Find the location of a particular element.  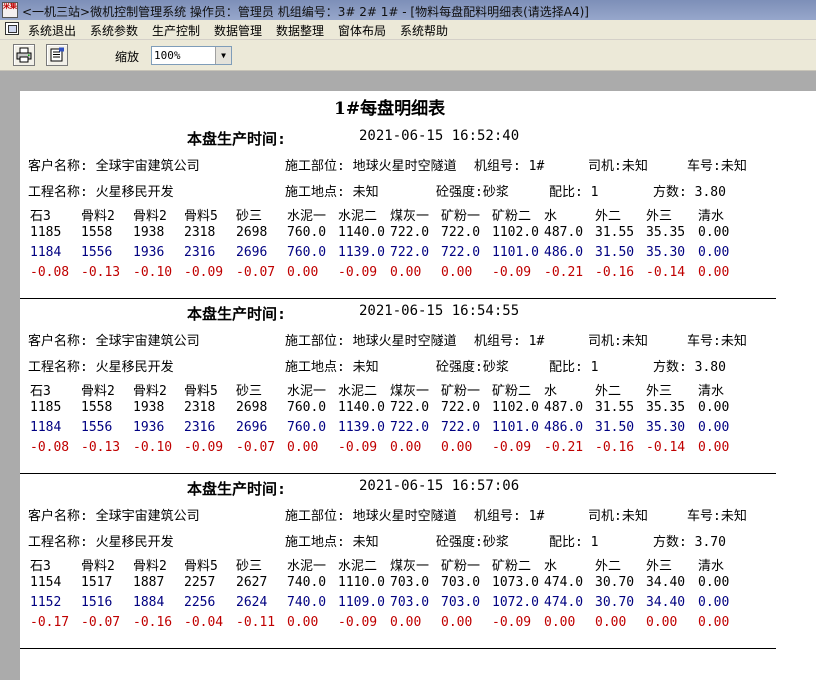

set-value-cell: 2257 is located at coordinates (200, 582).